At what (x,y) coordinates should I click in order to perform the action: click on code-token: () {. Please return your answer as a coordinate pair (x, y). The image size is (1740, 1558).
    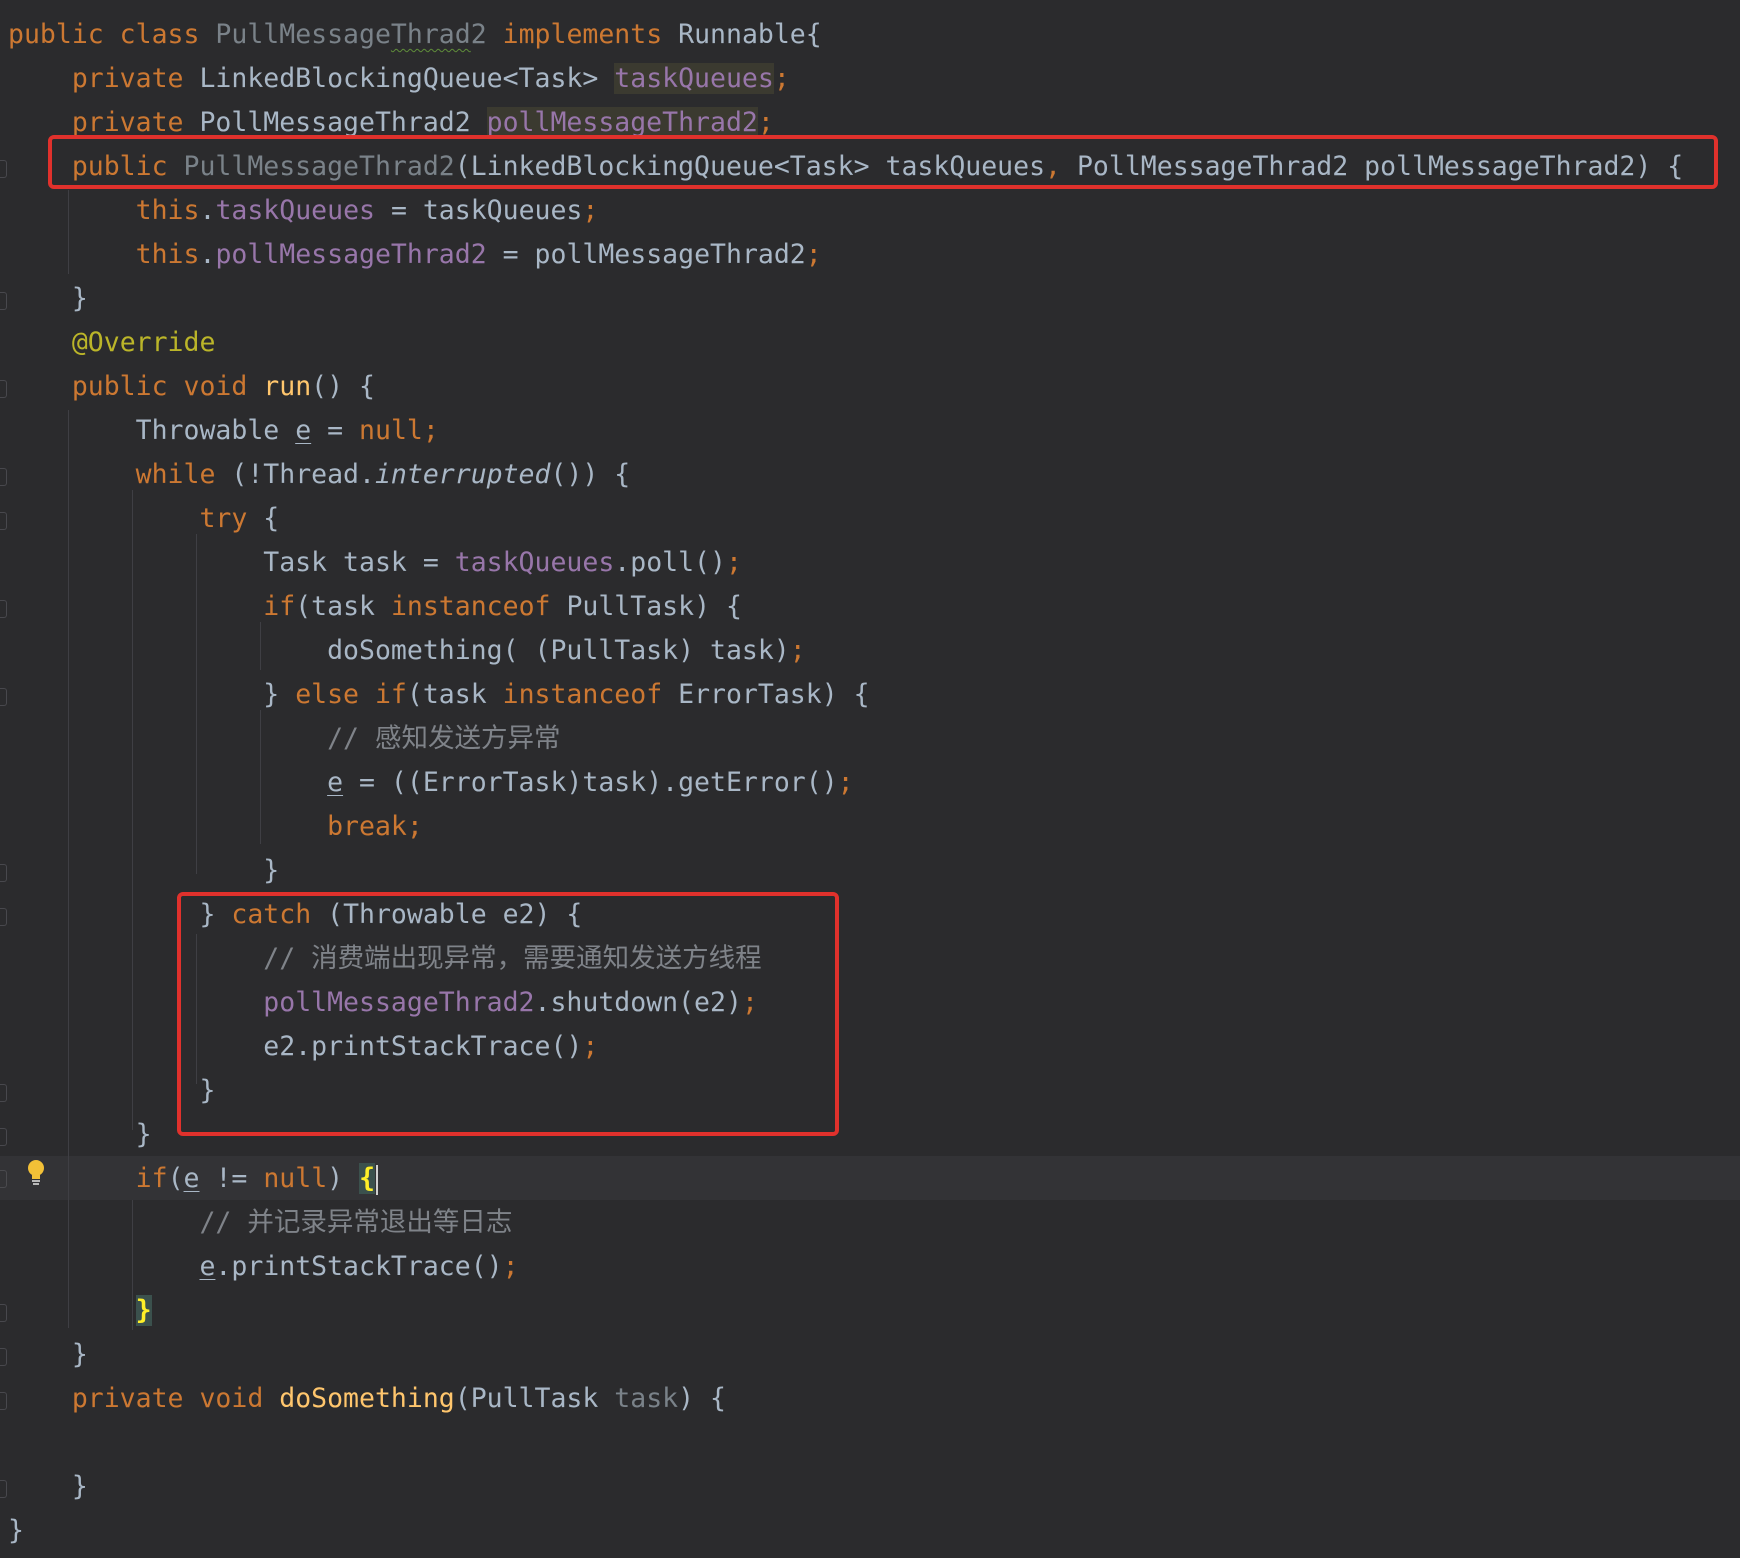
    Looking at the image, I should click on (343, 386).